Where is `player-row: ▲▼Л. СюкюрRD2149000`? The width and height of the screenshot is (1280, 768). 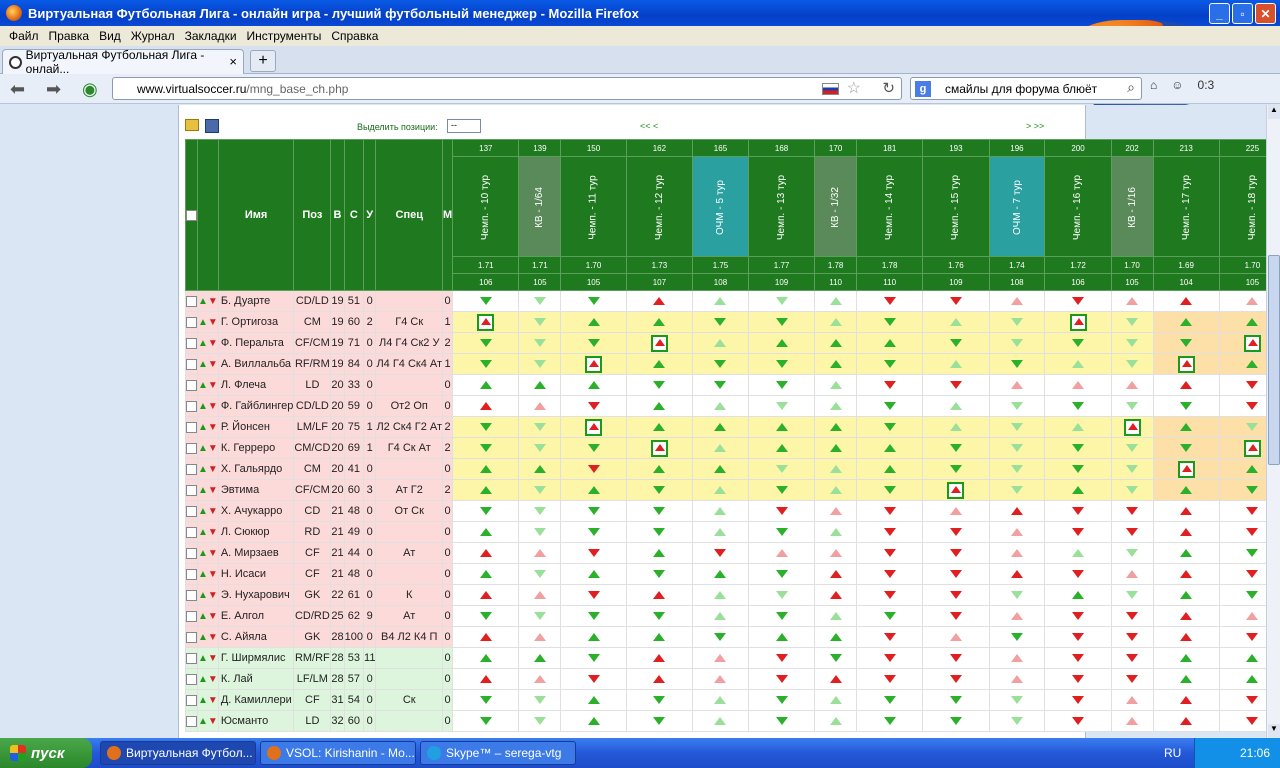
player-row: ▲▼Л. СюкюрRD2149000 is located at coordinates (725, 532).